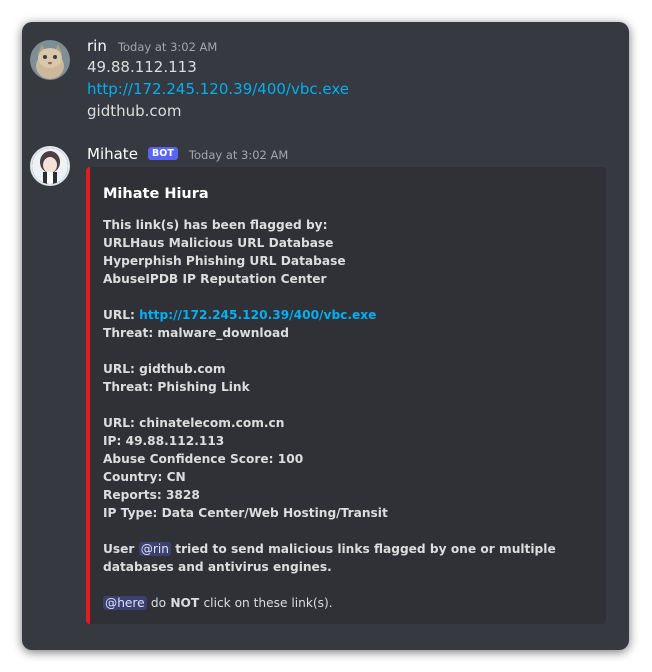  I want to click on url-entry-2: URL: gidthub.com, so click(164, 369).